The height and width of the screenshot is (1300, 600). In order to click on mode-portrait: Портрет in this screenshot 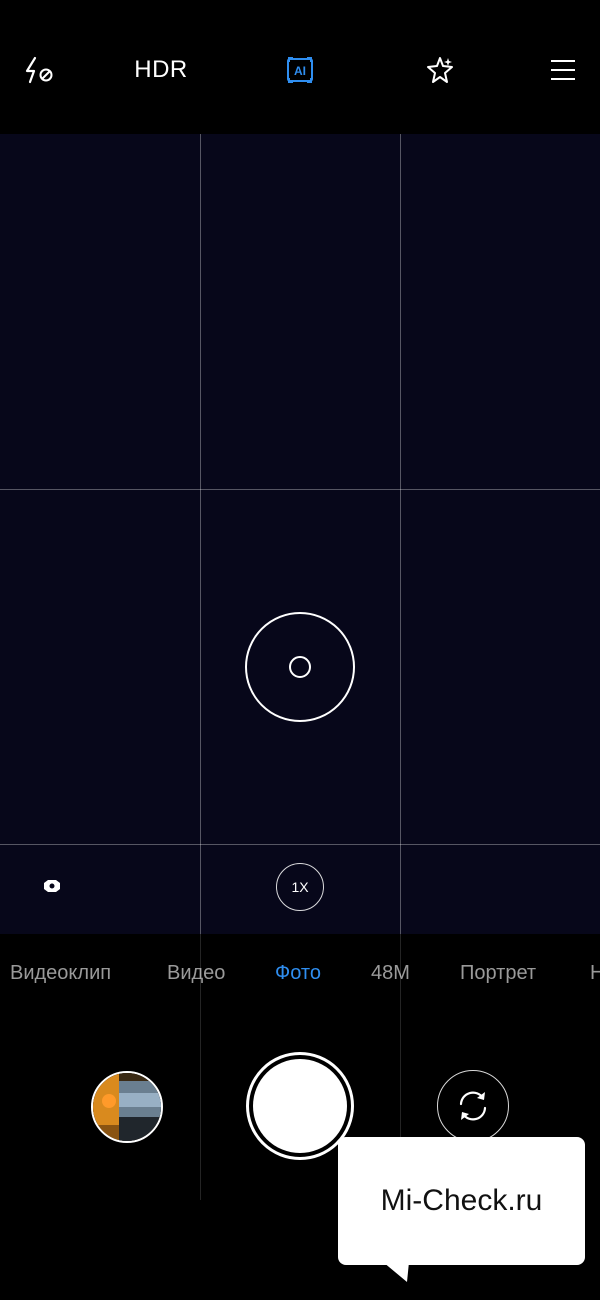, I will do `click(498, 973)`.